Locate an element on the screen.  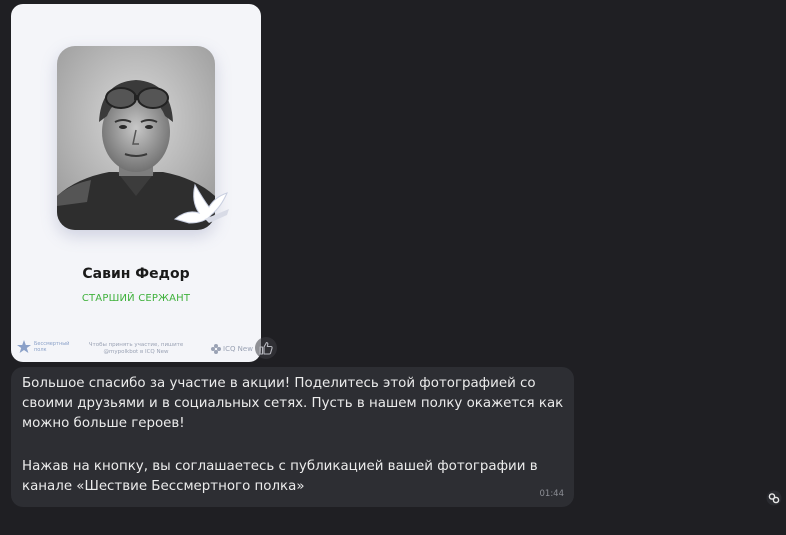
dove-icon is located at coordinates (201, 203).